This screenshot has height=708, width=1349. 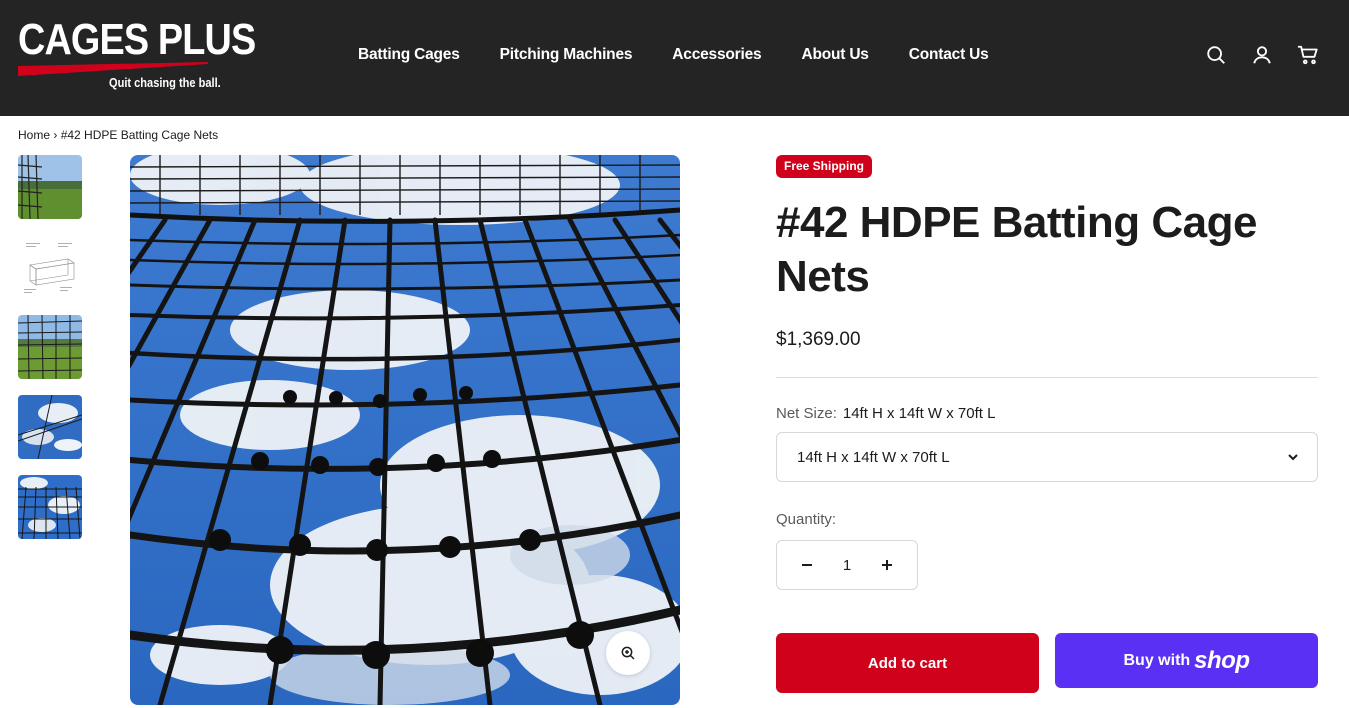 I want to click on net-size-label-text: Net Size:, so click(x=806, y=413).